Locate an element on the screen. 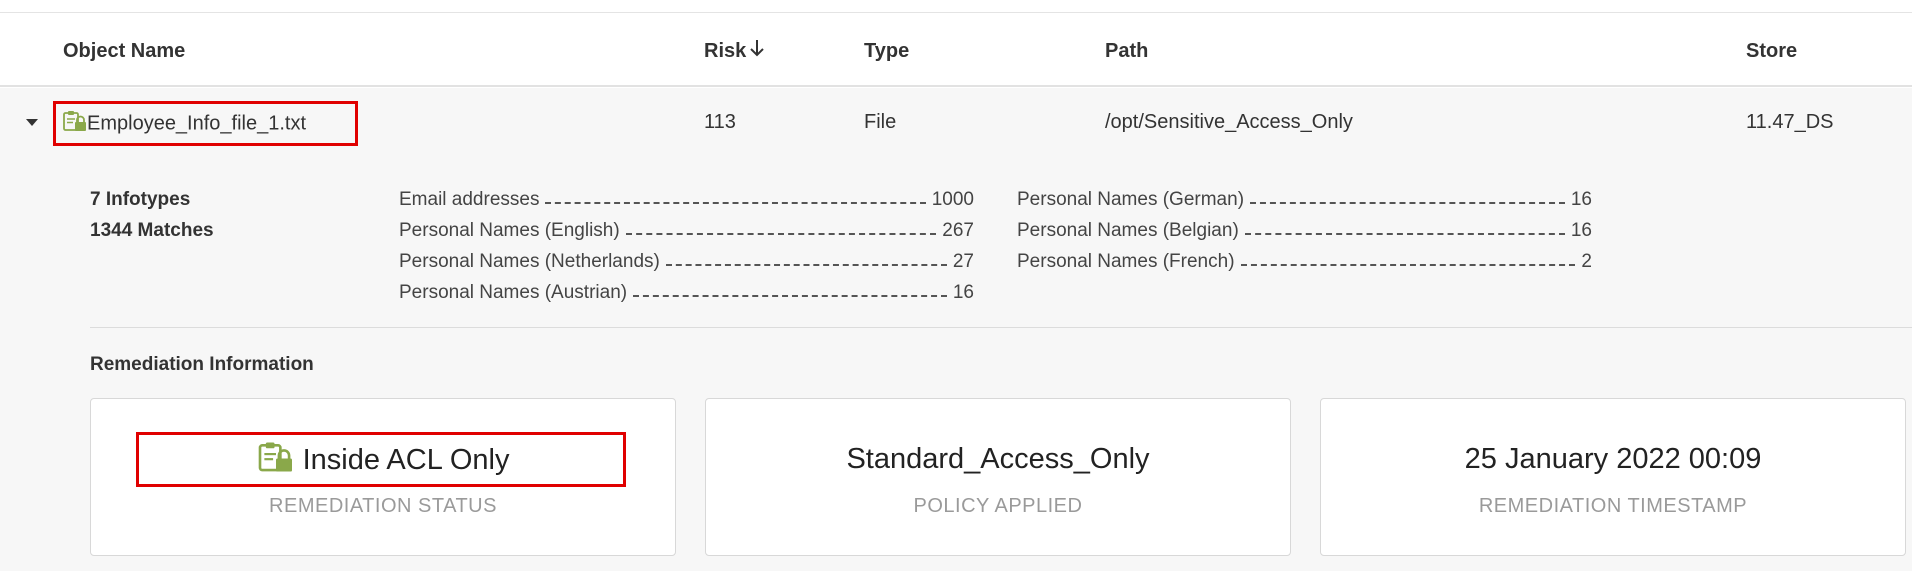 The height and width of the screenshot is (571, 1912). risk-cell: 113 is located at coordinates (720, 122).